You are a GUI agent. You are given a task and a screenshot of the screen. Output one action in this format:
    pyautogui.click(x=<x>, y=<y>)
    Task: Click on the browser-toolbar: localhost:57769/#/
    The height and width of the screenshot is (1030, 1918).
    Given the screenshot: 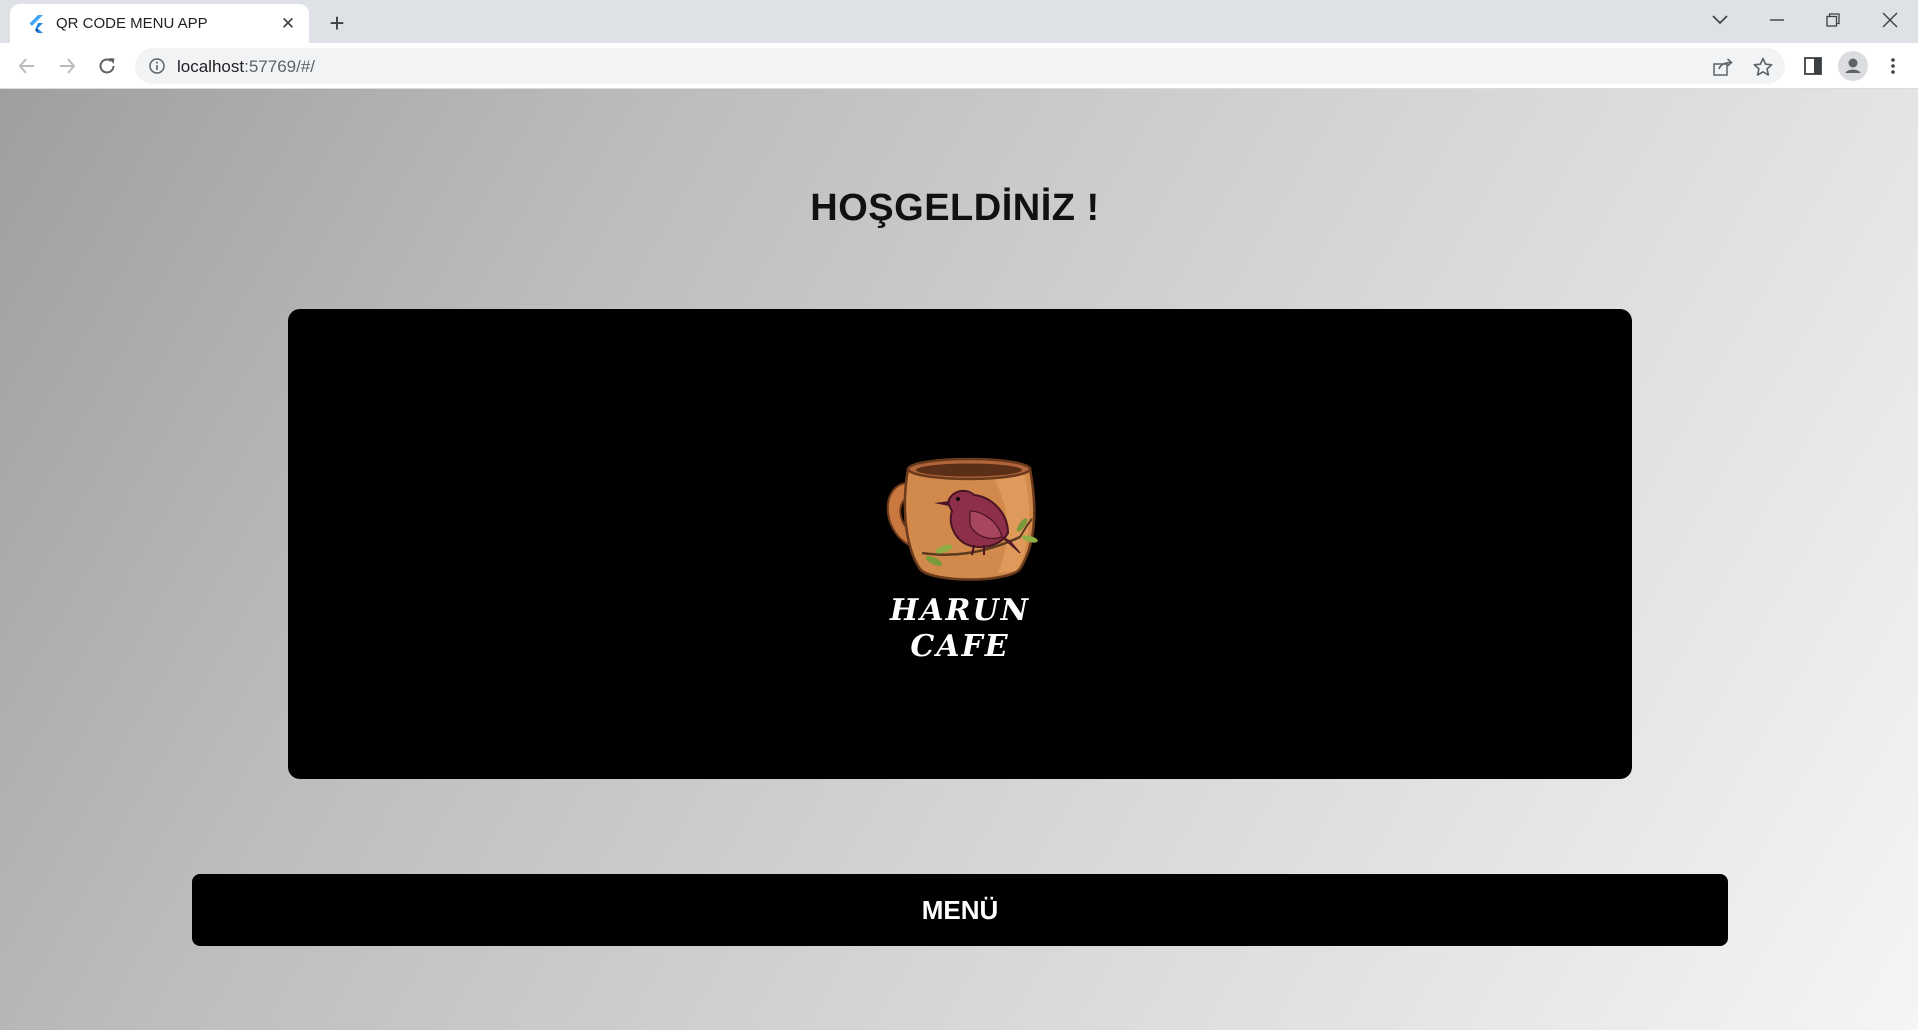 What is the action you would take?
    pyautogui.click(x=959, y=66)
    